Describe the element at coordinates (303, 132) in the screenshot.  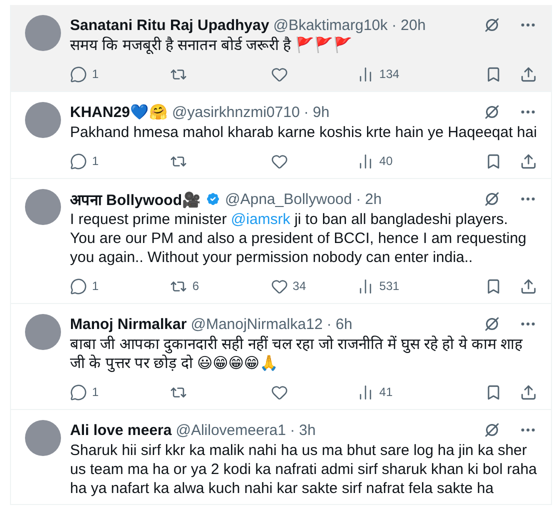
I see `reply-text: Pakhand hmesa mahol kharab karne koshis krte hain ye Haqeeqat hai` at that location.